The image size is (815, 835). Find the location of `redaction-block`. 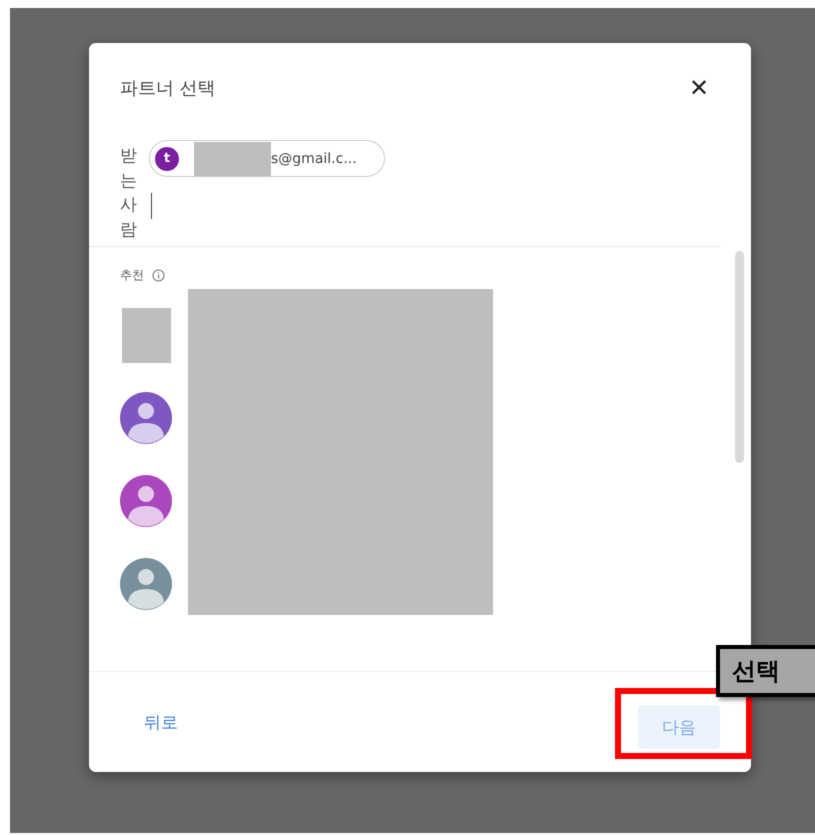

redaction-block is located at coordinates (146, 335).